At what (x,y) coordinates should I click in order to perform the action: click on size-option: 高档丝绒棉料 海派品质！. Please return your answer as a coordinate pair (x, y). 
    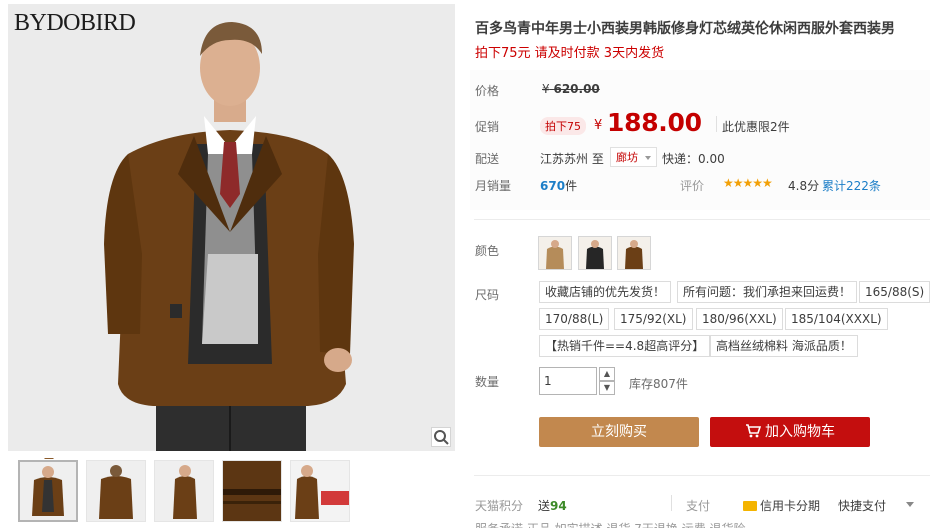
    Looking at the image, I should click on (784, 346).